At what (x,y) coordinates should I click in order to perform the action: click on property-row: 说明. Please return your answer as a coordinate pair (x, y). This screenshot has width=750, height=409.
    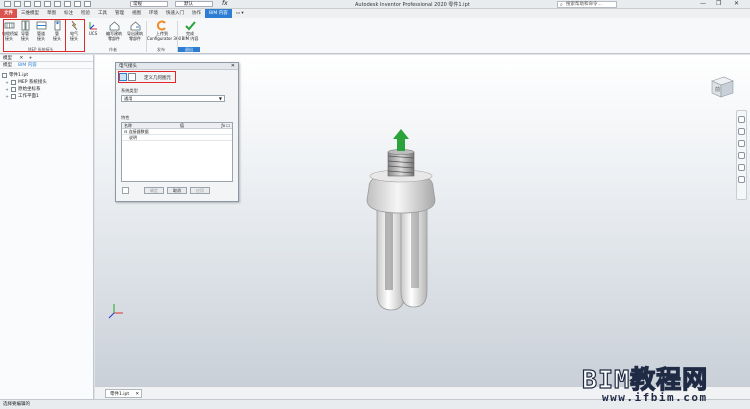
    Looking at the image, I should click on (177, 138).